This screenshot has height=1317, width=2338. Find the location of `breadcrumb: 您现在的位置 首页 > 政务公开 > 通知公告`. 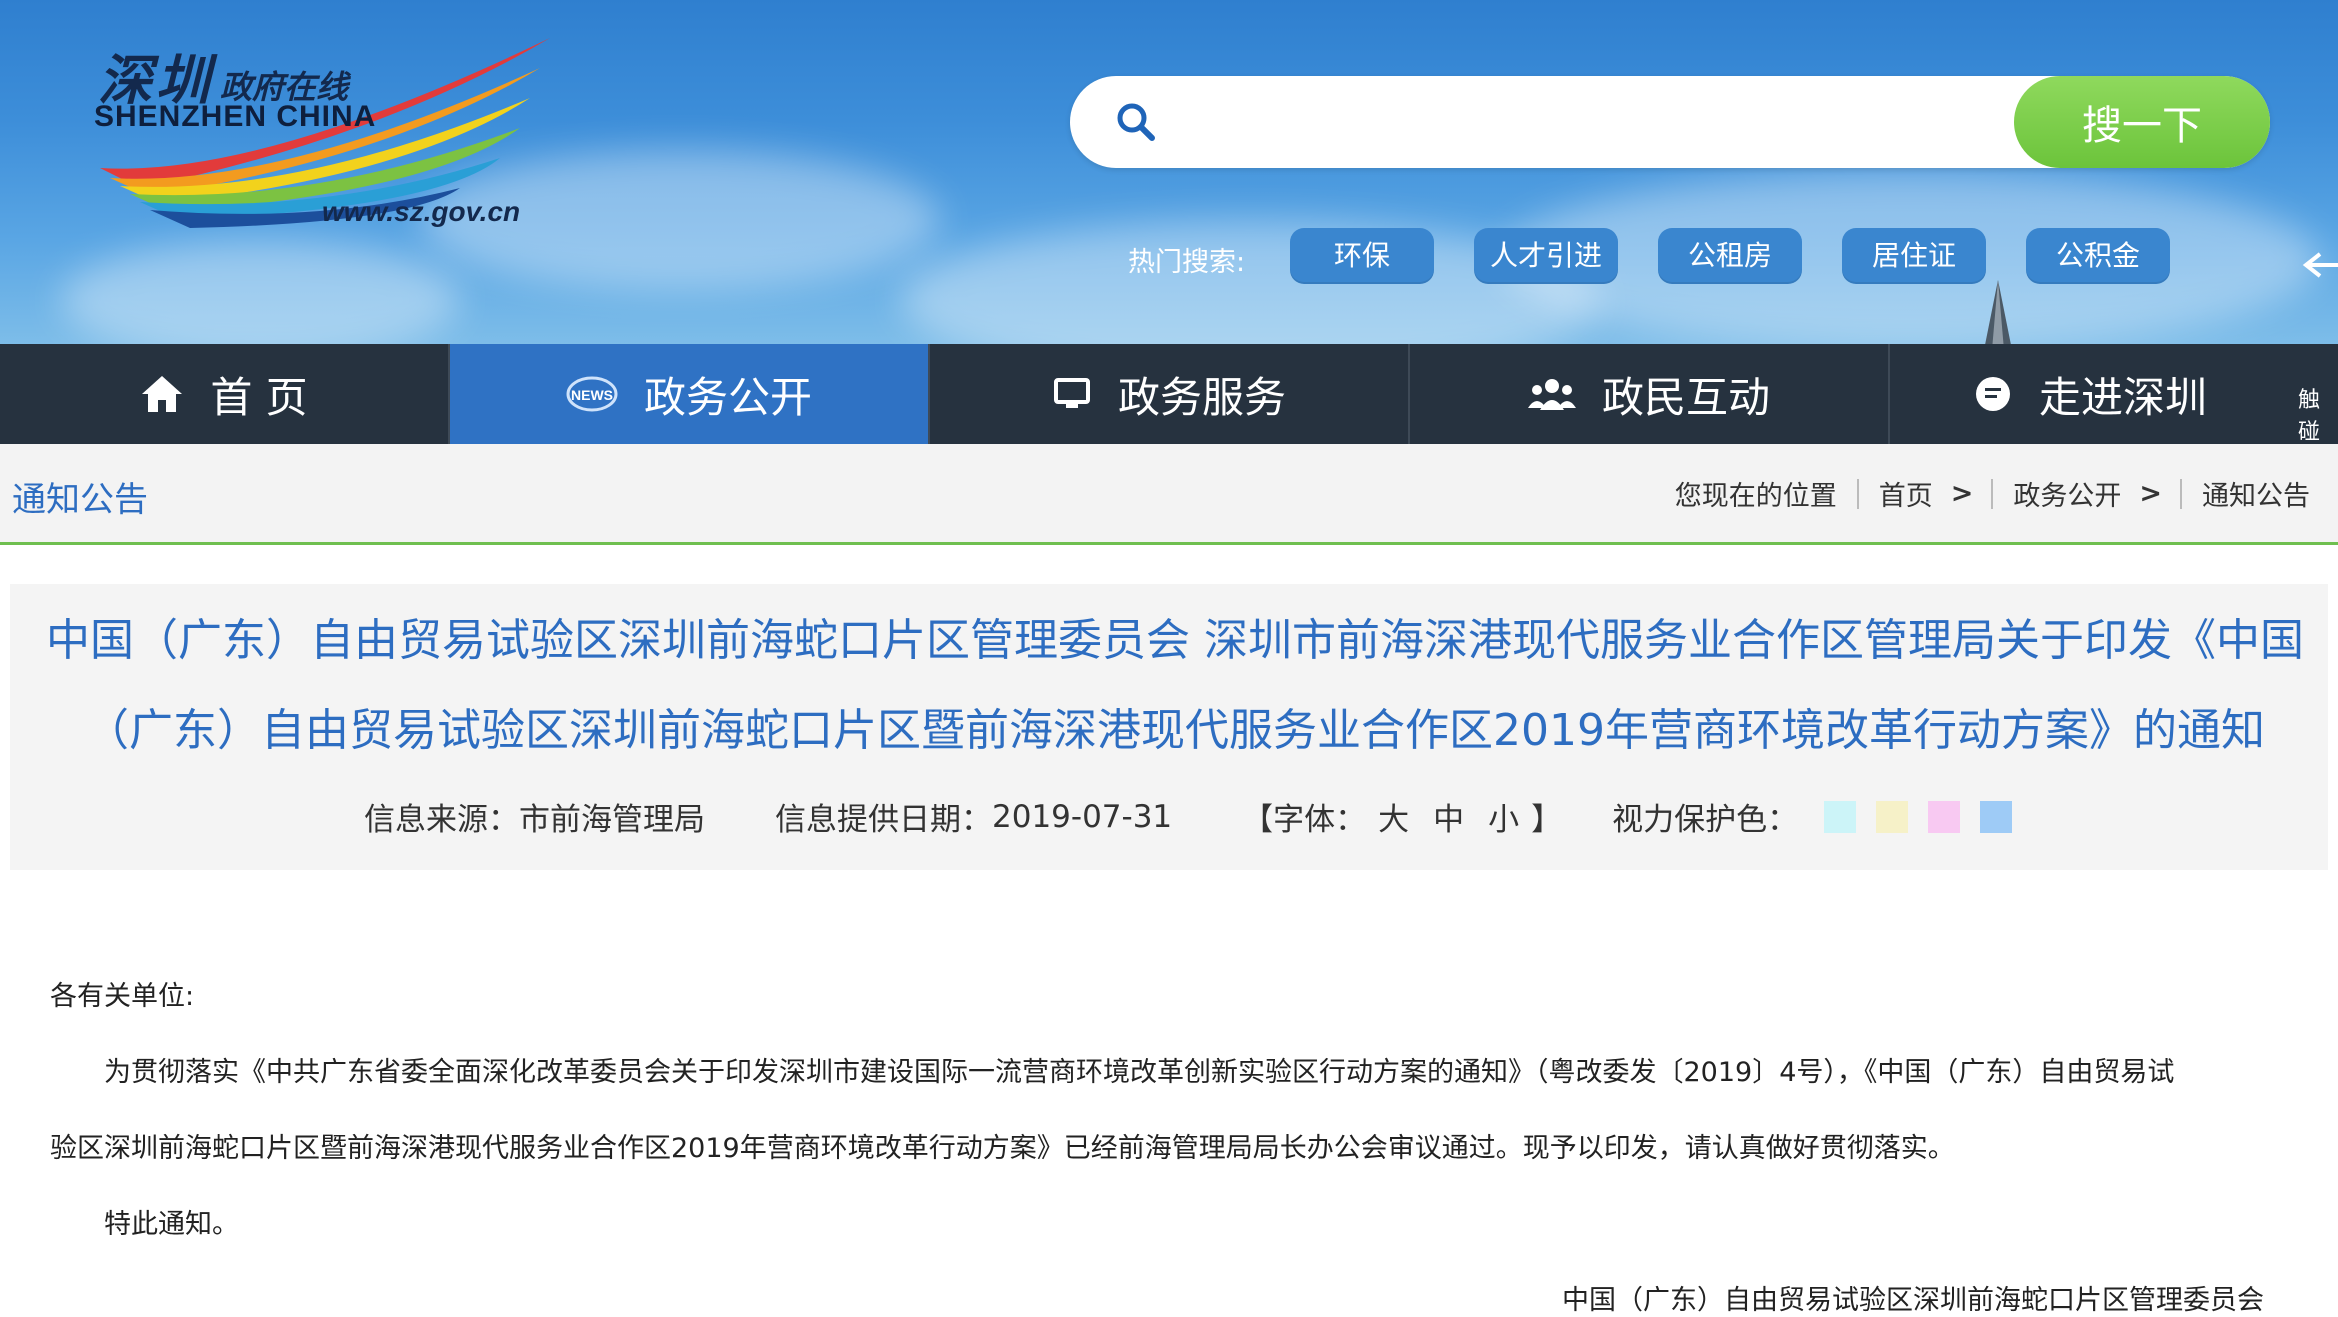

breadcrumb: 您现在的位置 首页 > 政务公开 > 通知公告 is located at coordinates (1992, 493).